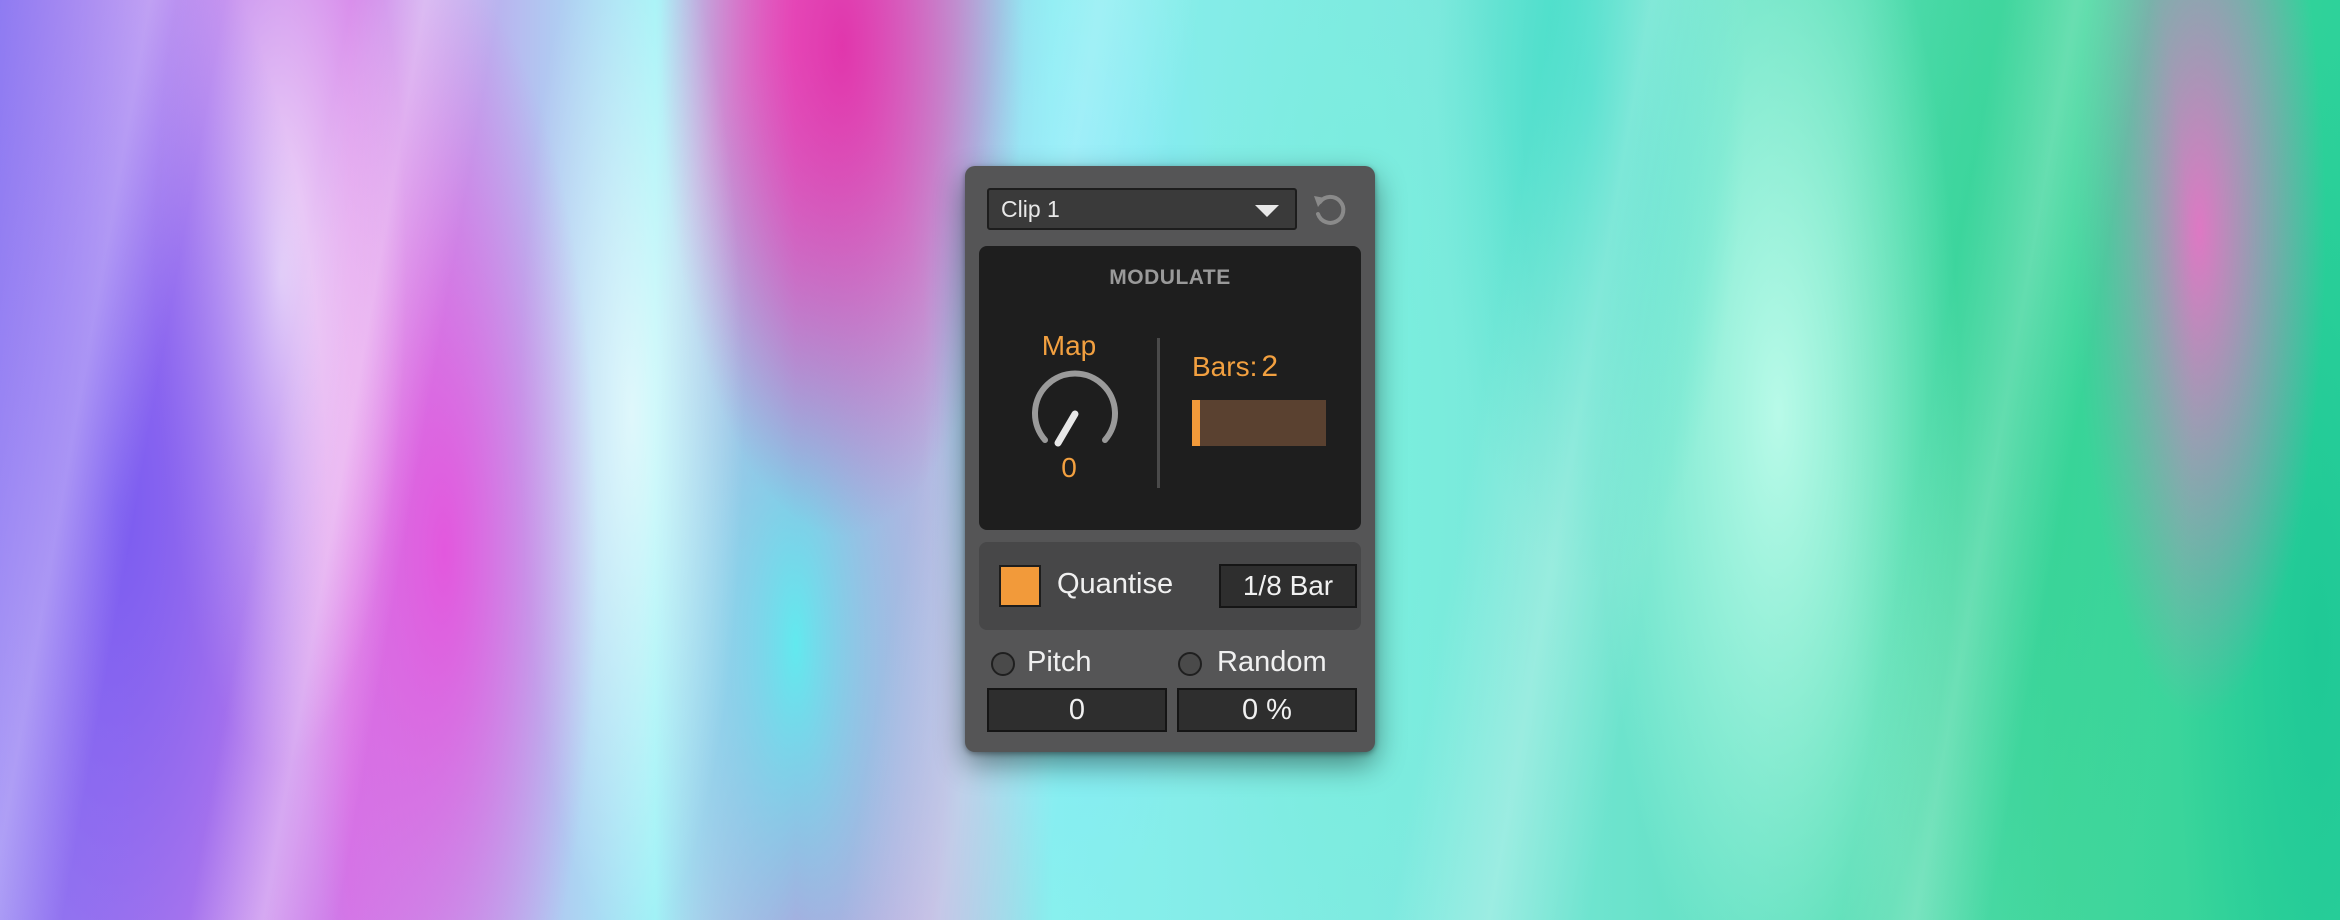  Describe the element at coordinates (1272, 662) in the screenshot. I see `random-label: Random` at that location.